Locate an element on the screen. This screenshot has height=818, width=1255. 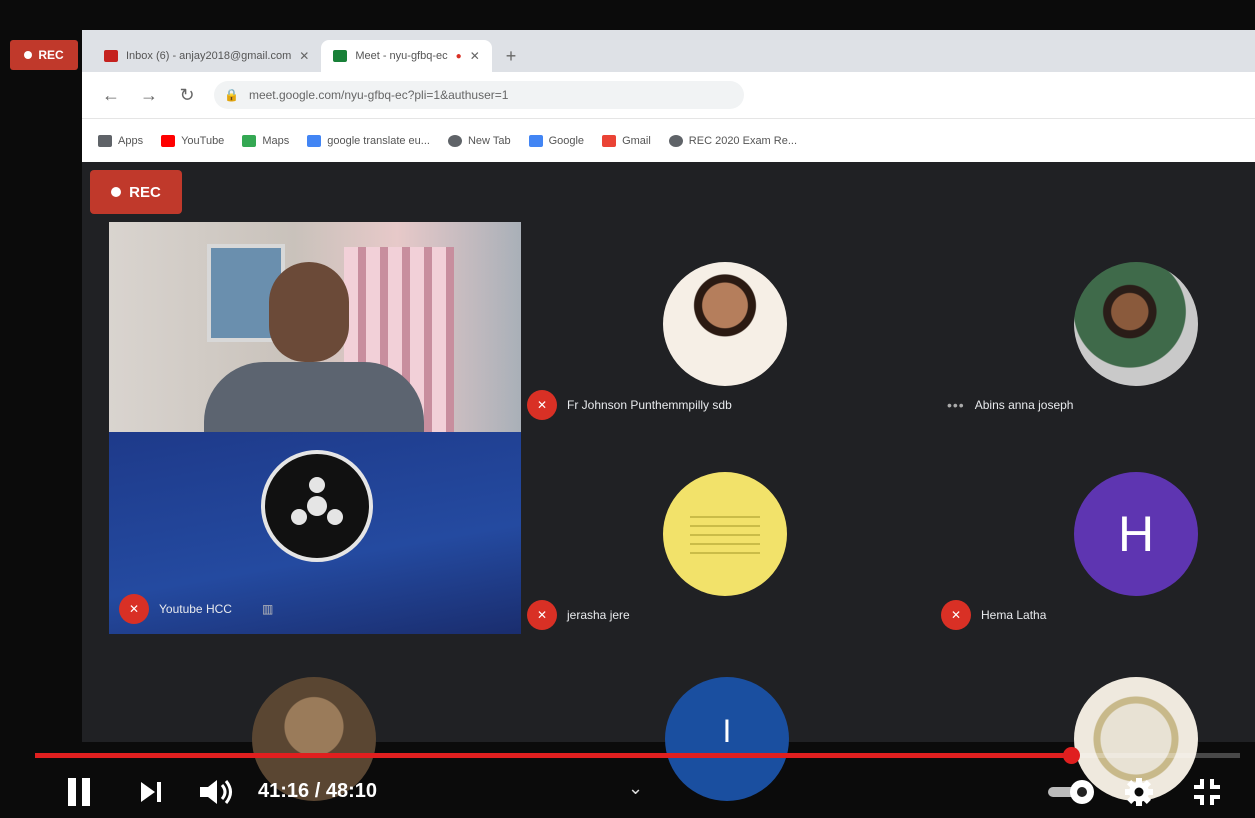
apps-grid-icon is located at coordinates (105, 141).